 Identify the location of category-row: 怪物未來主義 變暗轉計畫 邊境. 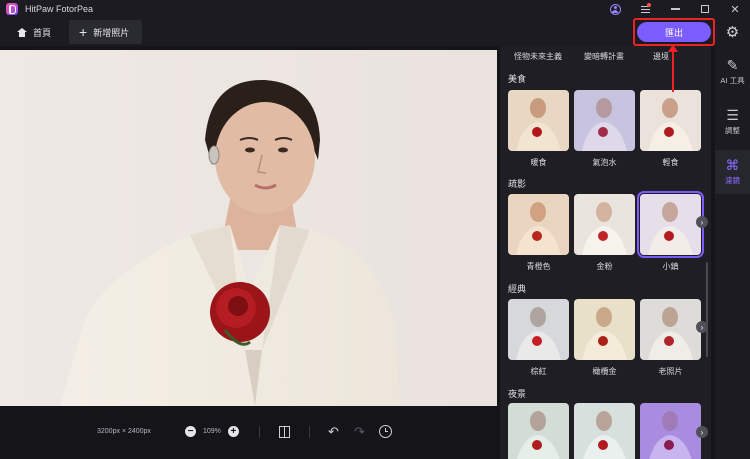
(605, 56).